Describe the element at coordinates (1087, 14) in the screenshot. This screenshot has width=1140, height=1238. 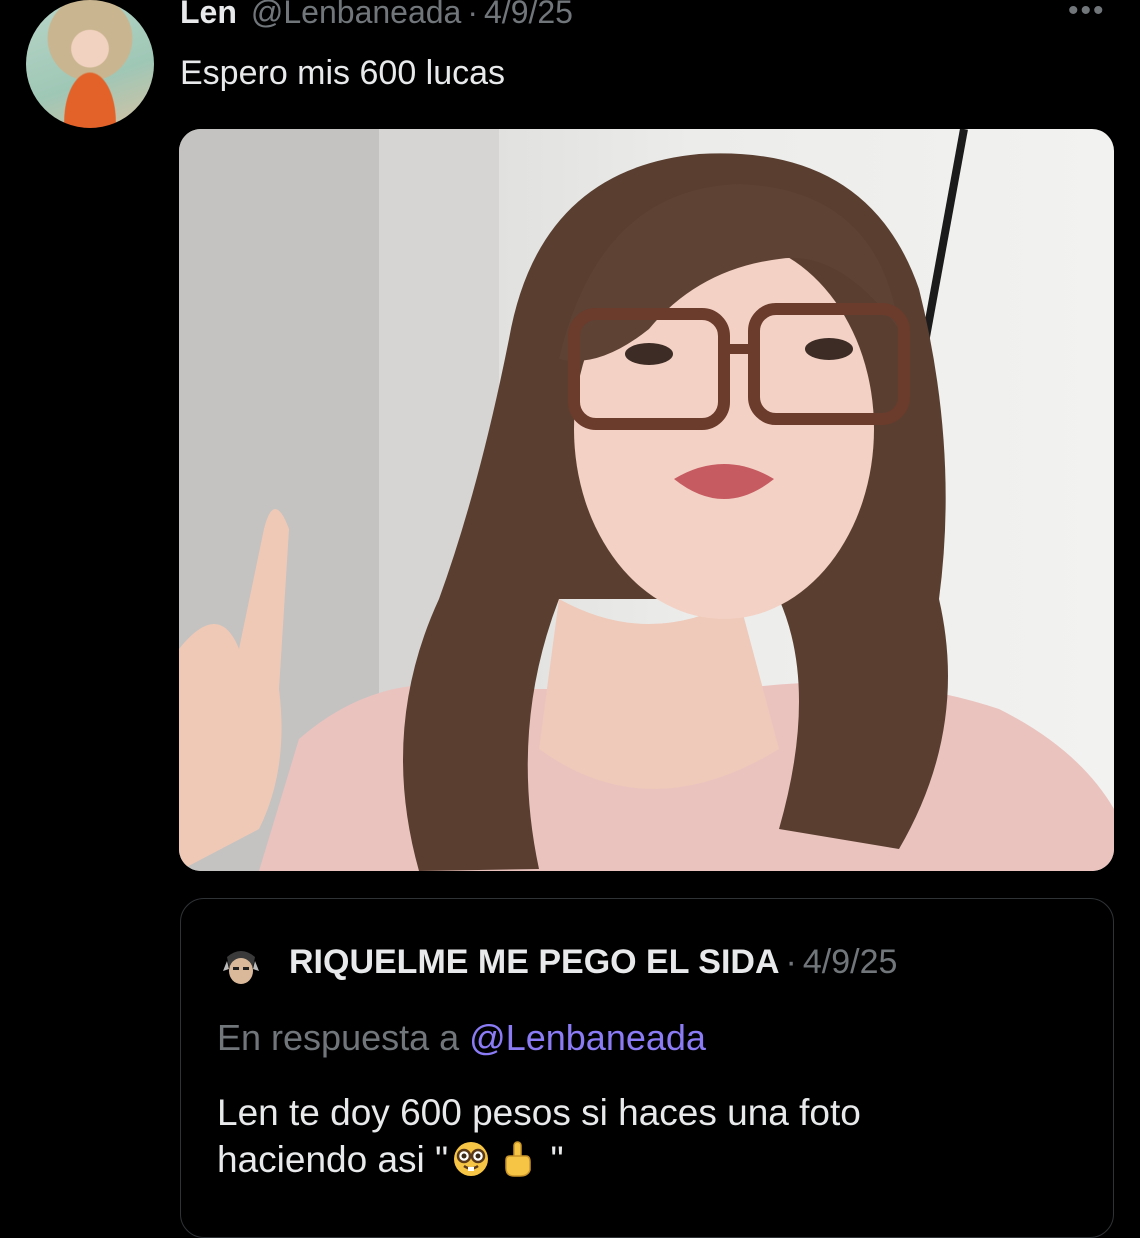
I see `ellipsis-icon: •••` at that location.